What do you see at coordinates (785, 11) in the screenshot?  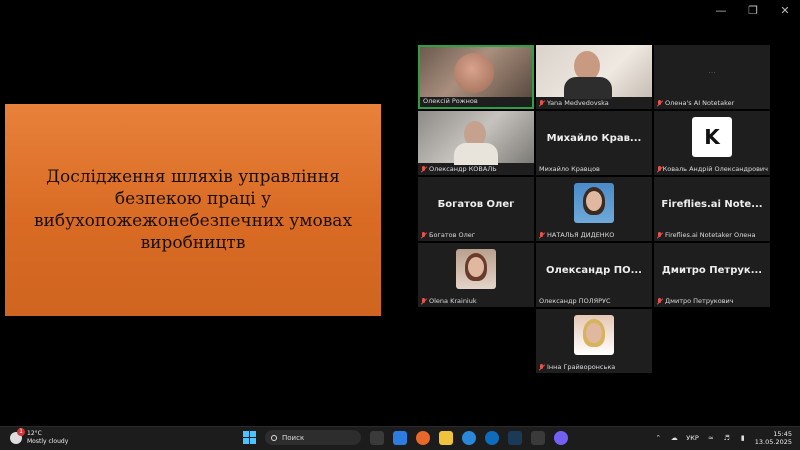 I see `close-icon: ✕` at bounding box center [785, 11].